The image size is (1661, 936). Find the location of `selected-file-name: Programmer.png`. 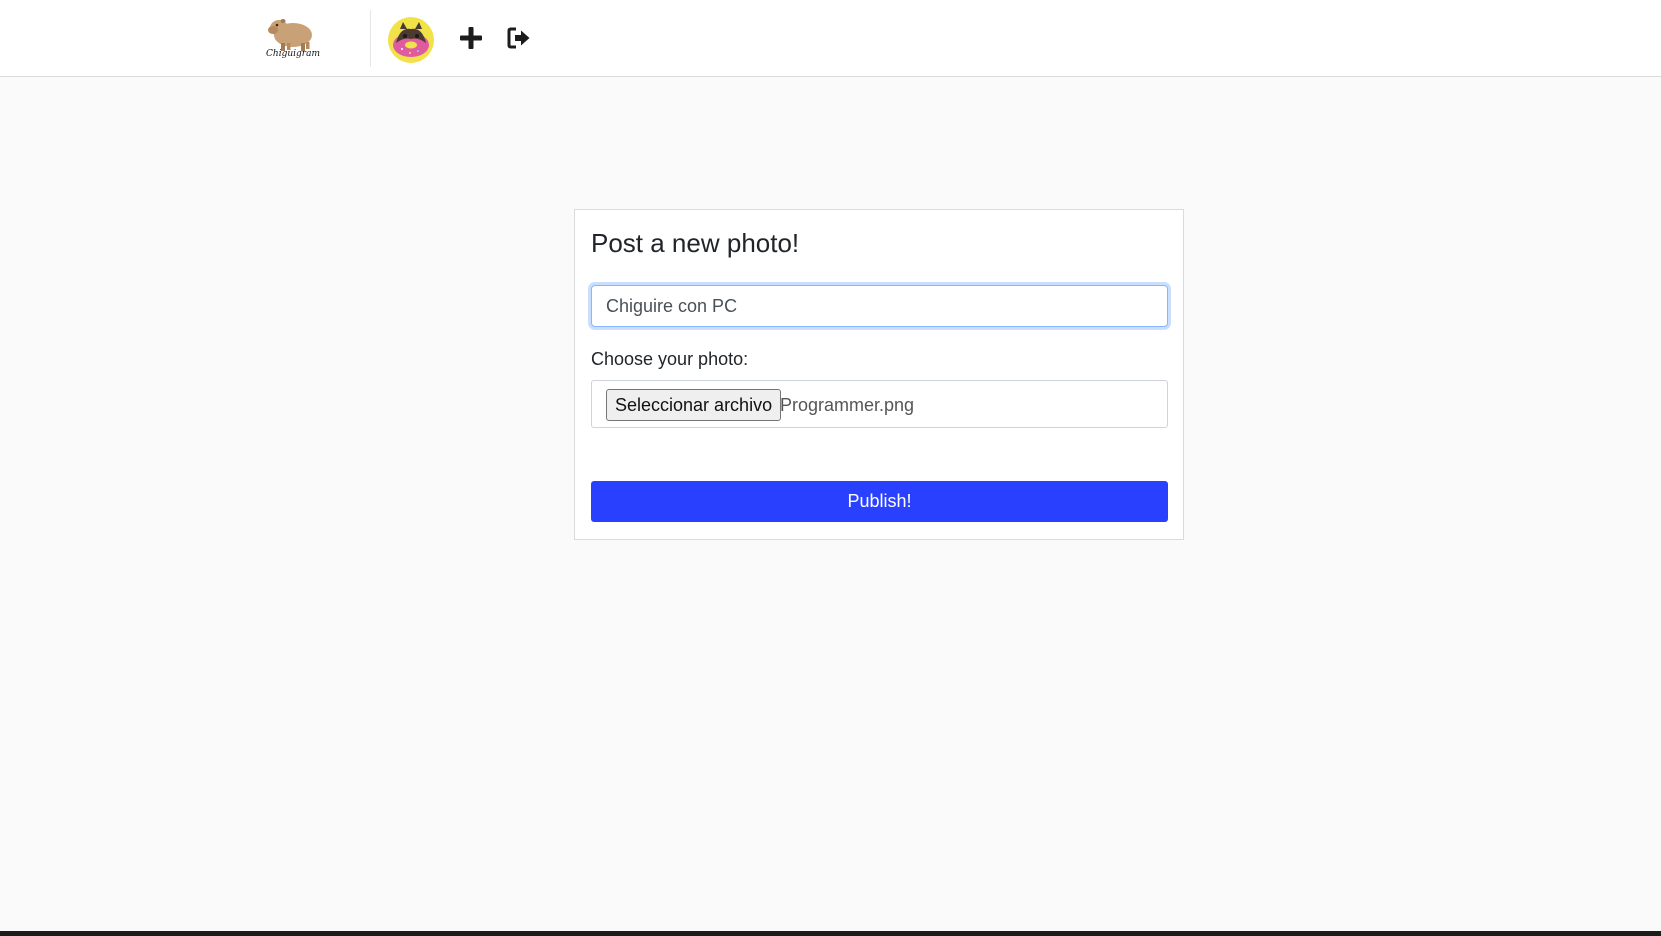

selected-file-name: Programmer.png is located at coordinates (847, 405).